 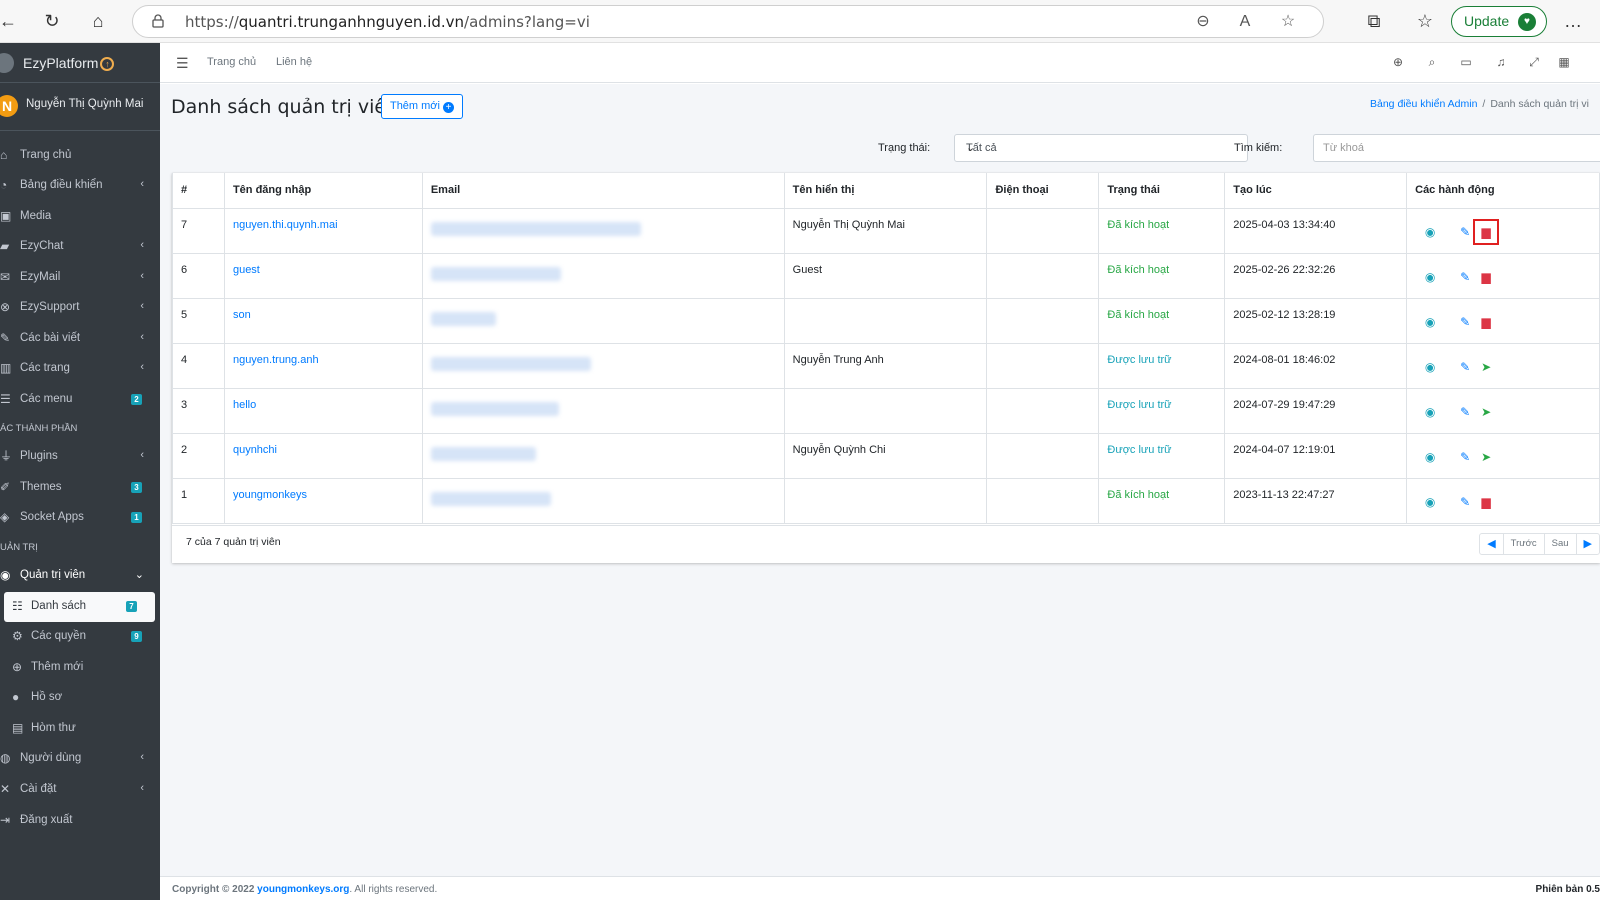 What do you see at coordinates (80, 698) in the screenshot?
I see `sidebar-item-profile: ● Hồ sơ` at bounding box center [80, 698].